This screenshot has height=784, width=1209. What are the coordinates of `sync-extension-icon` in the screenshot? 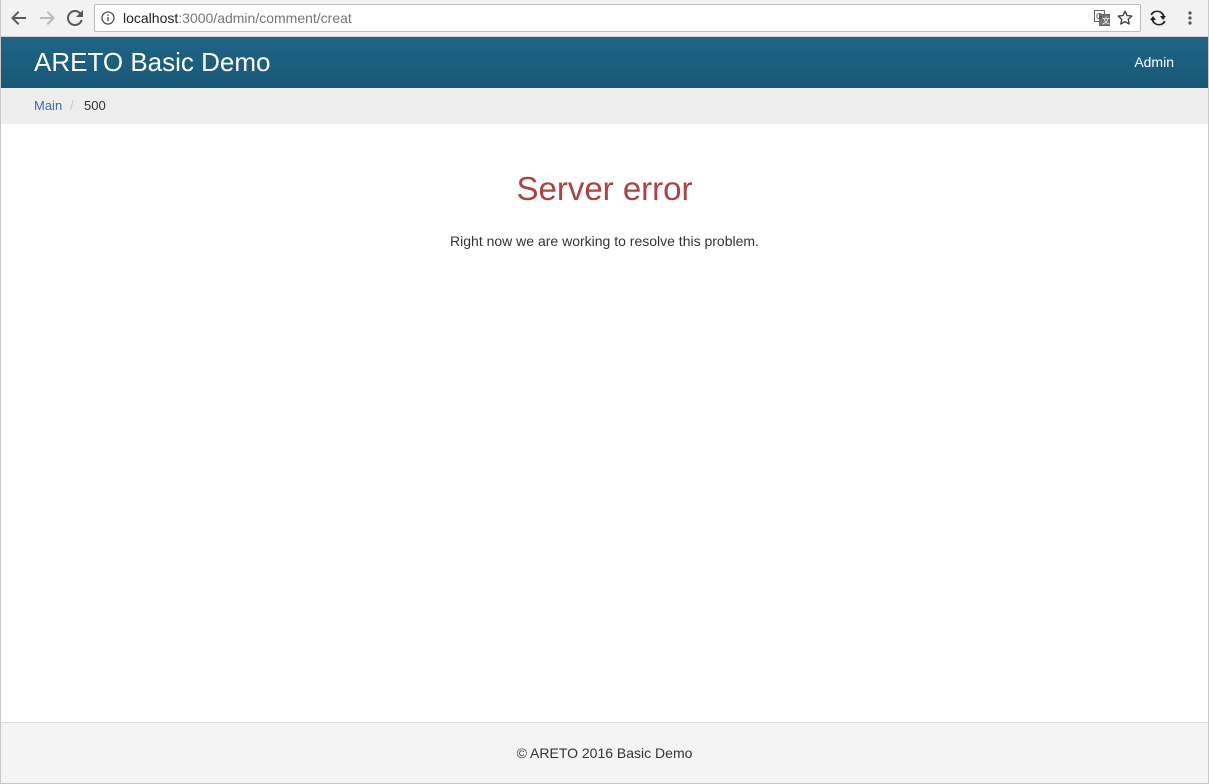 It's located at (1158, 18).